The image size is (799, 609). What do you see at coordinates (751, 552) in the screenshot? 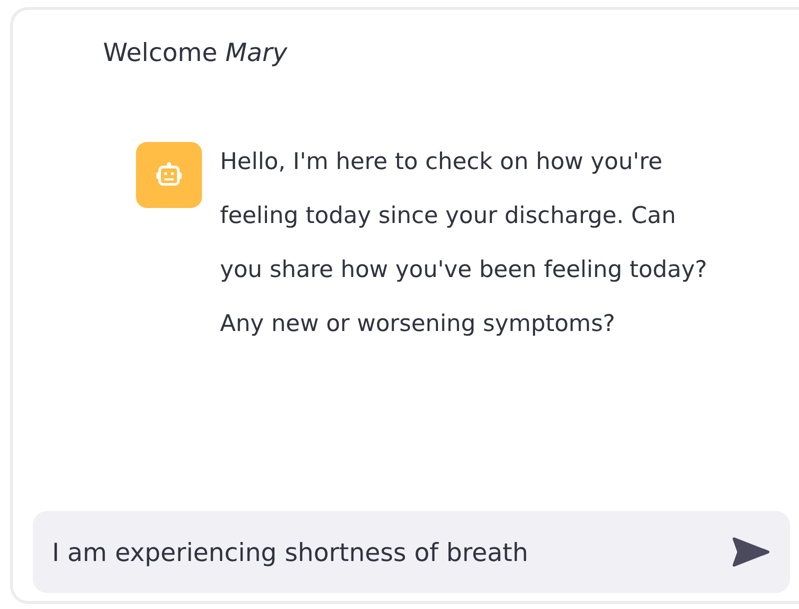
I see `send-button` at bounding box center [751, 552].